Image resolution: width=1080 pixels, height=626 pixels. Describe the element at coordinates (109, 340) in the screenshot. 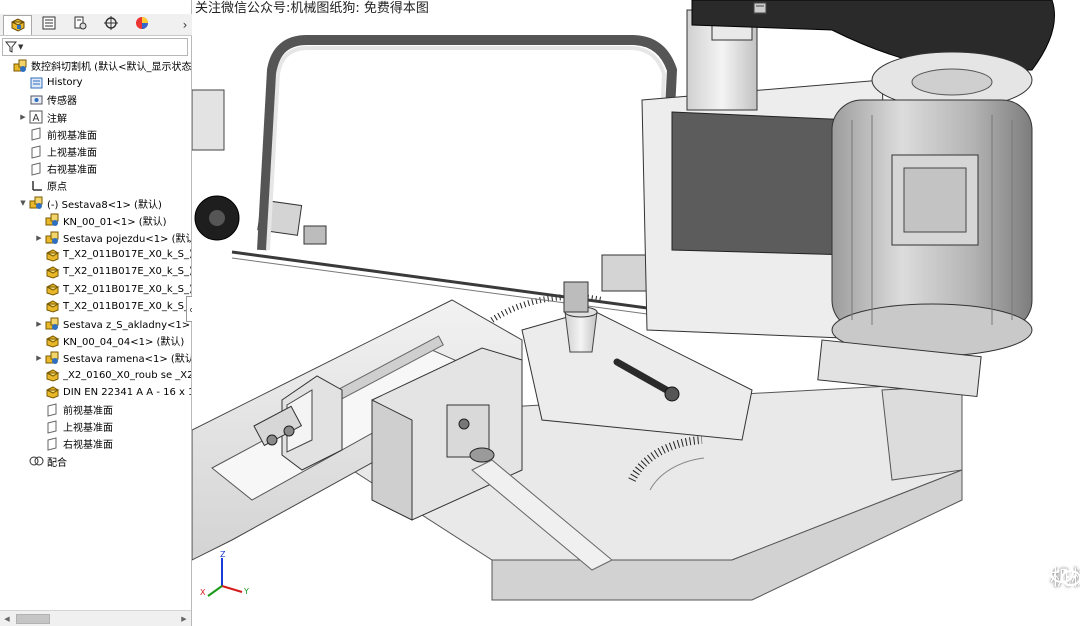

I see `tree-node: KN_00_04_04<1> (默认)` at that location.